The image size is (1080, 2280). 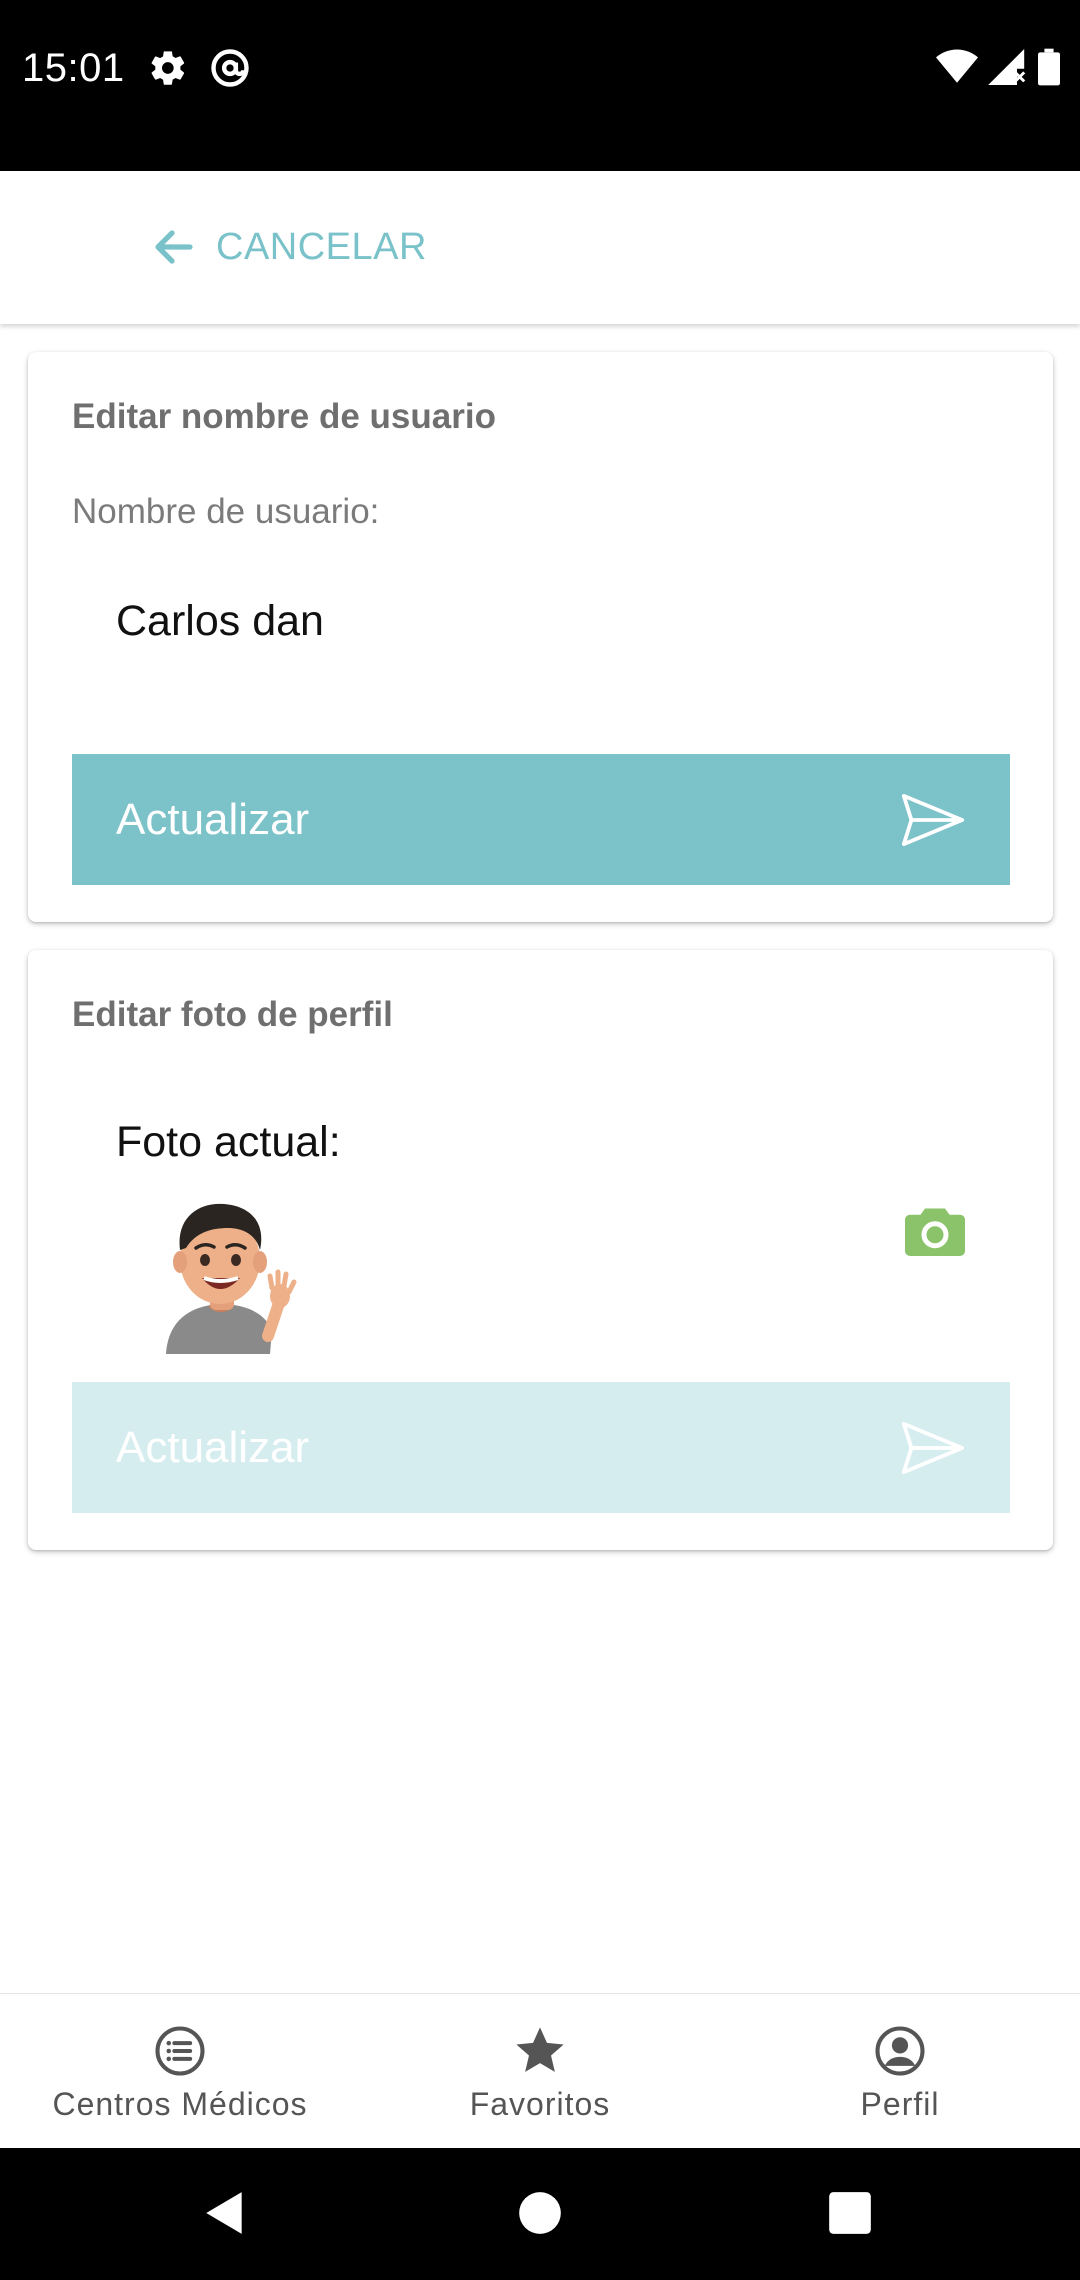 I want to click on home-circle-icon, so click(x=540, y=2213).